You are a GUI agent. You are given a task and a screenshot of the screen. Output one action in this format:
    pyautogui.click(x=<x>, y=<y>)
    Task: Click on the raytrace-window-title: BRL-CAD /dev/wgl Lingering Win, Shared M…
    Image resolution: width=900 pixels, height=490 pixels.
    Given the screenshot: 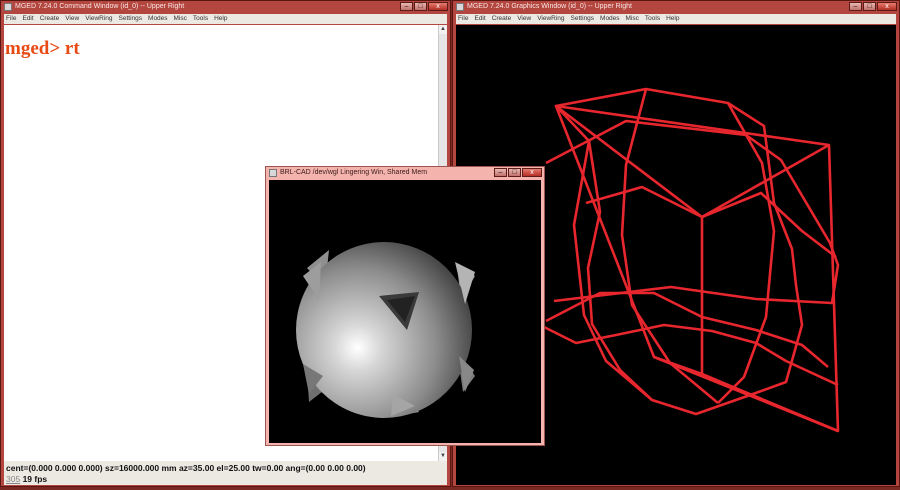 What is the action you would take?
    pyautogui.click(x=354, y=172)
    